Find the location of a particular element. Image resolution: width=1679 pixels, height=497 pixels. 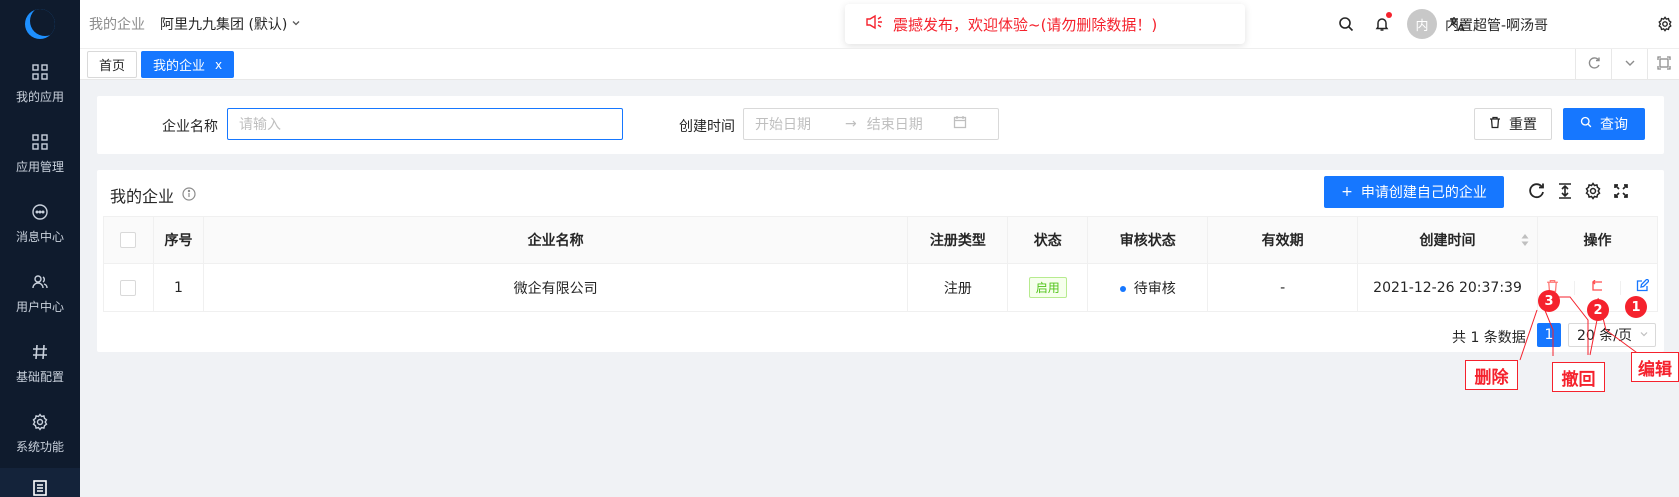

date-range-picker: 开始日期 → 结束日期 is located at coordinates (871, 124).